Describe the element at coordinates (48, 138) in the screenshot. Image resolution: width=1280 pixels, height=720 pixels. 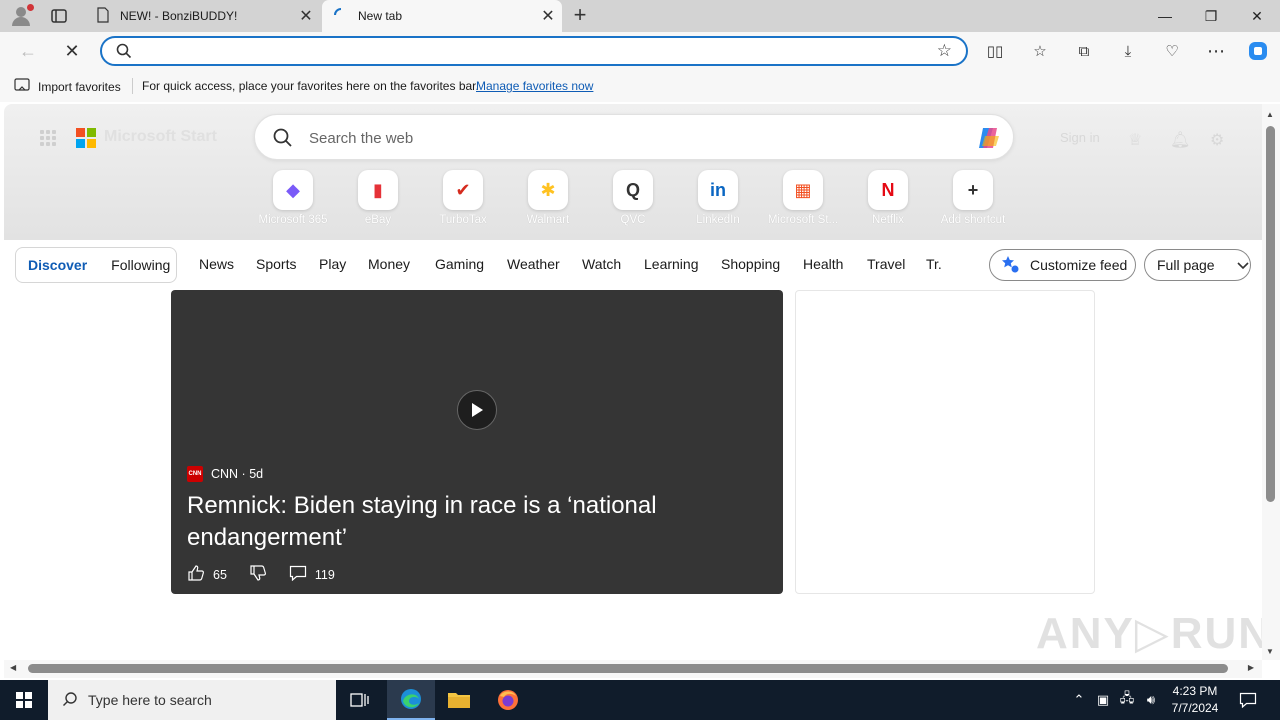
I see `app-launcher-icon` at that location.